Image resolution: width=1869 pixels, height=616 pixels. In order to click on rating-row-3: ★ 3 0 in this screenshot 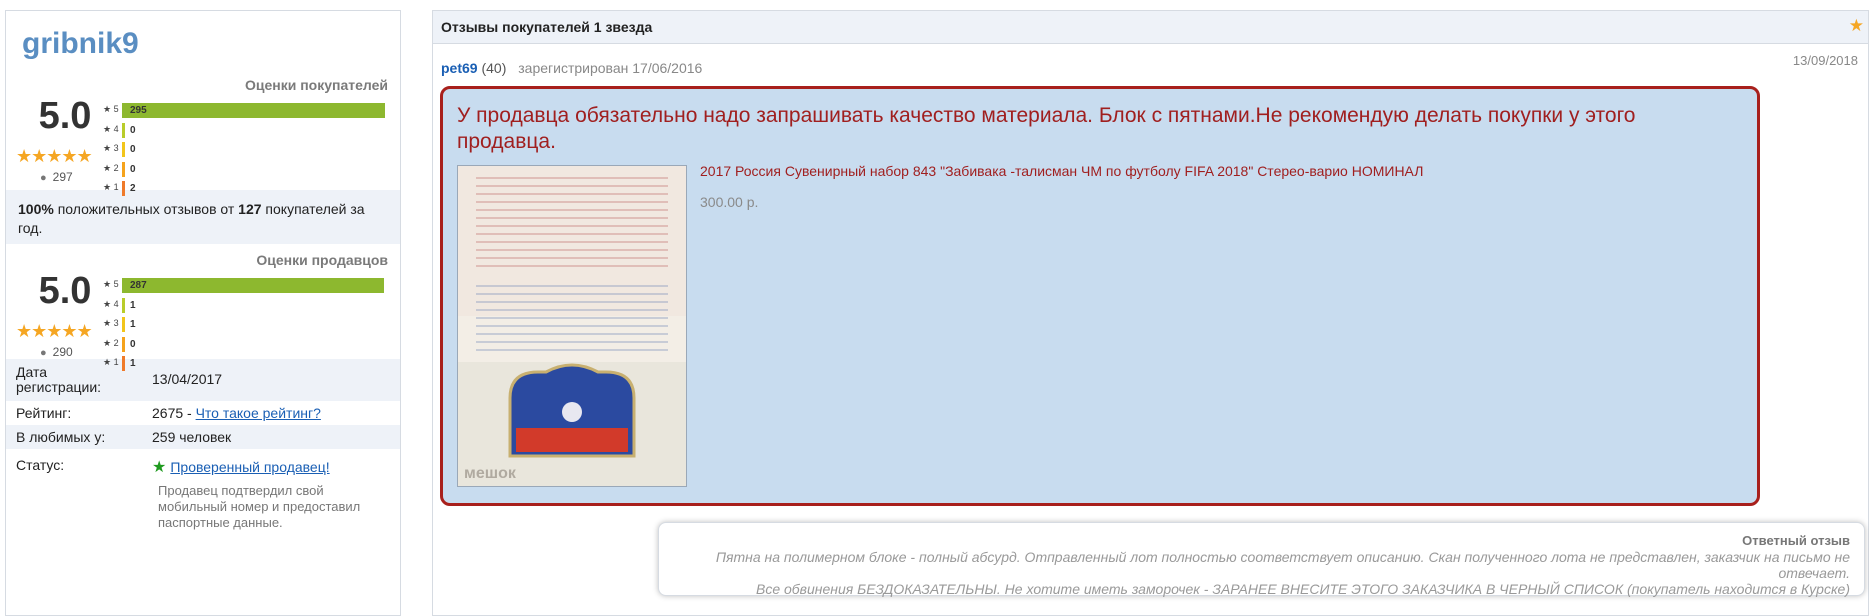, I will do `click(248, 151)`.